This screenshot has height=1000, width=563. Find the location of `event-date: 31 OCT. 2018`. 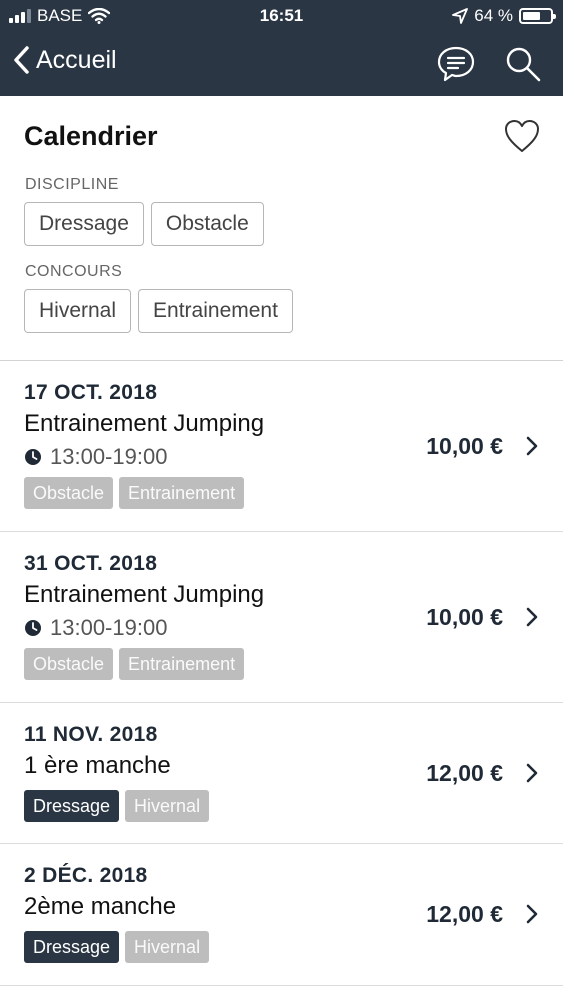

event-date: 31 OCT. 2018 is located at coordinates (91, 563).